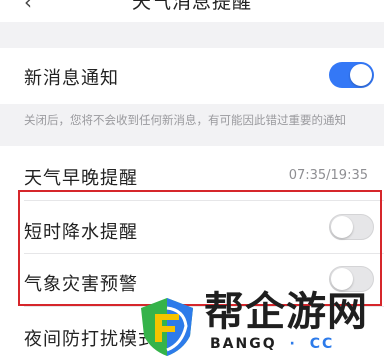  What do you see at coordinates (81, 178) in the screenshot?
I see `weather-reminder-label: 天气早晚提醒` at bounding box center [81, 178].